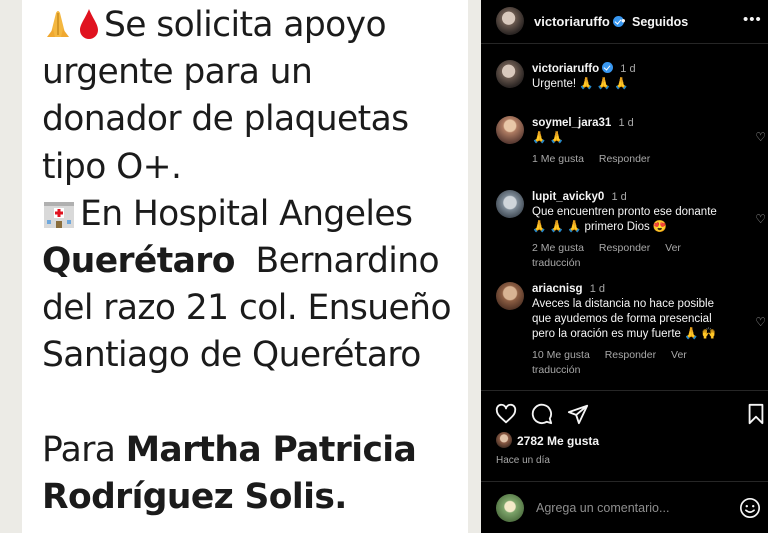 This screenshot has height=533, width=768. I want to click on post-header: victoriaruffo • Seguidos •••, so click(624, 22).